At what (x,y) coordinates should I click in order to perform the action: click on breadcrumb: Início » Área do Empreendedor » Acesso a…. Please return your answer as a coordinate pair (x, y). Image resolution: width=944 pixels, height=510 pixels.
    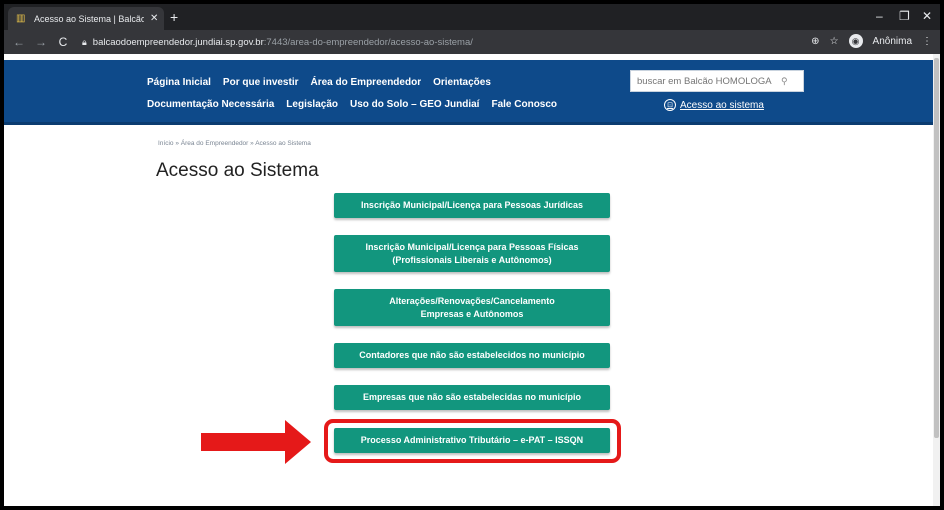
    Looking at the image, I should click on (234, 143).